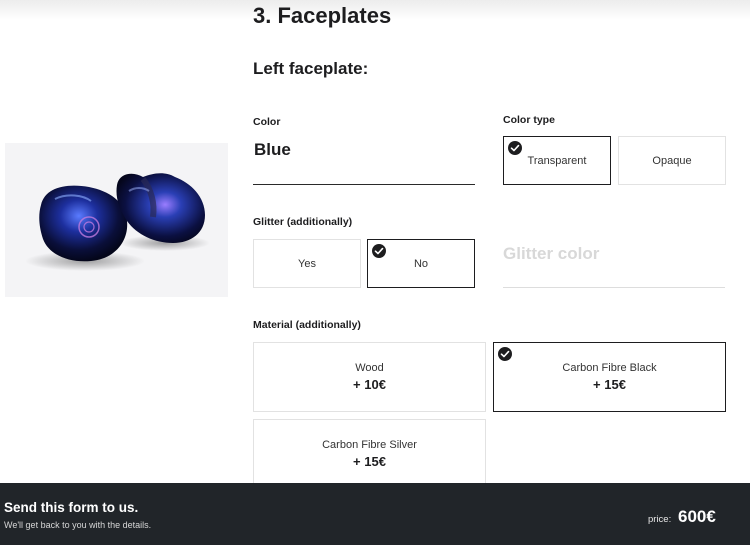  What do you see at coordinates (311, 68) in the screenshot?
I see `left-faceplate-title: Left faceplate:` at bounding box center [311, 68].